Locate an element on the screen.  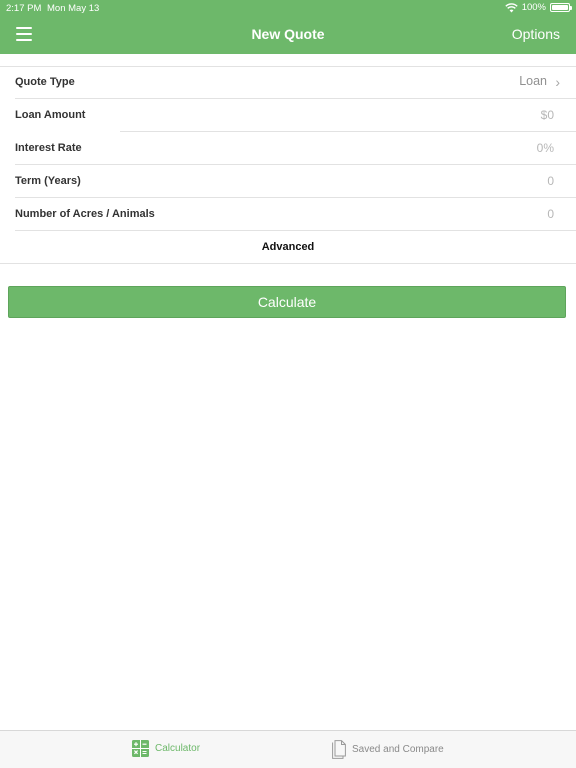
status-date: Mon May 13 is located at coordinates (73, 8).